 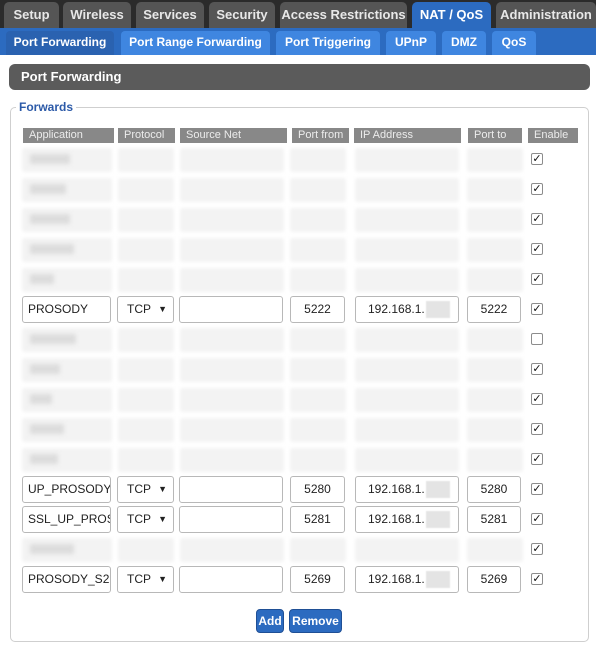 I want to click on subtab-port-triggering: Port Triggering, so click(x=328, y=43).